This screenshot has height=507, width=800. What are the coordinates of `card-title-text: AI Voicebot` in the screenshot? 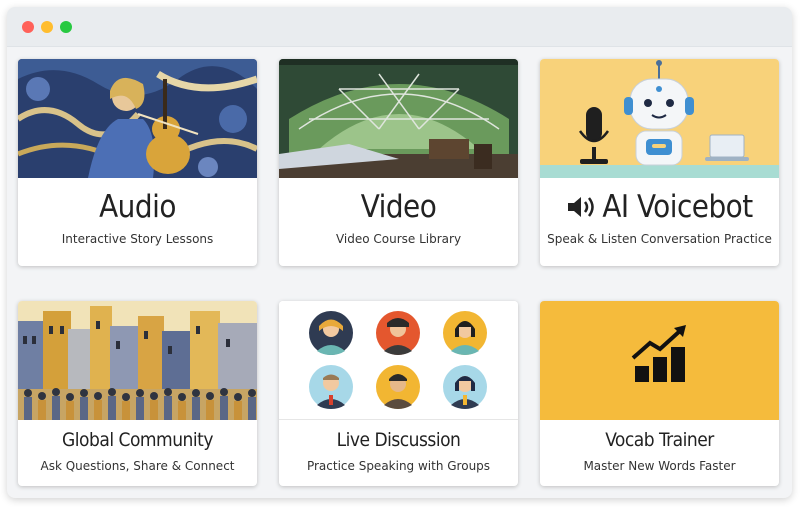 It's located at (677, 207).